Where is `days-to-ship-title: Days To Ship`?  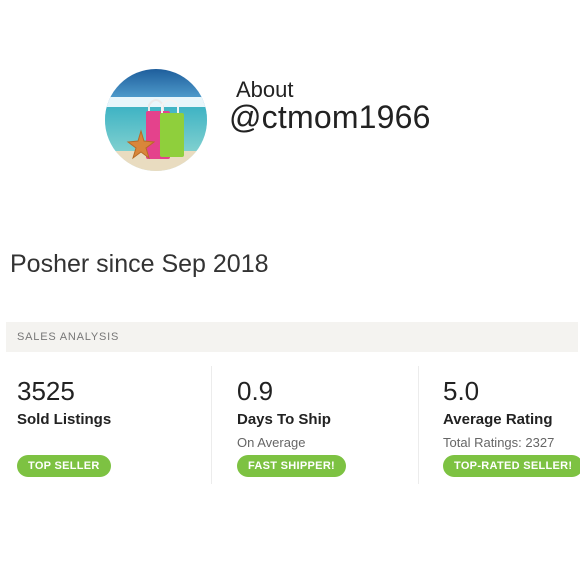
days-to-ship-title: Days To Ship is located at coordinates (284, 419).